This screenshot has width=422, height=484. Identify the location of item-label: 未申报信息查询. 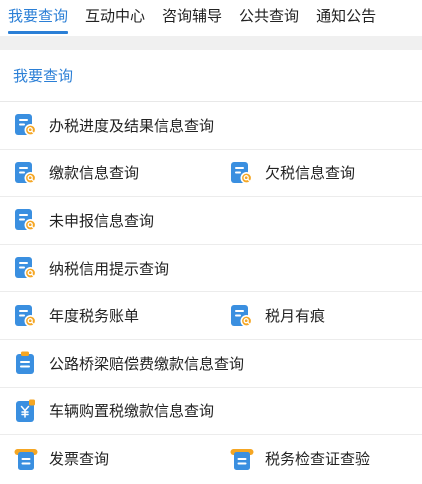
(102, 220).